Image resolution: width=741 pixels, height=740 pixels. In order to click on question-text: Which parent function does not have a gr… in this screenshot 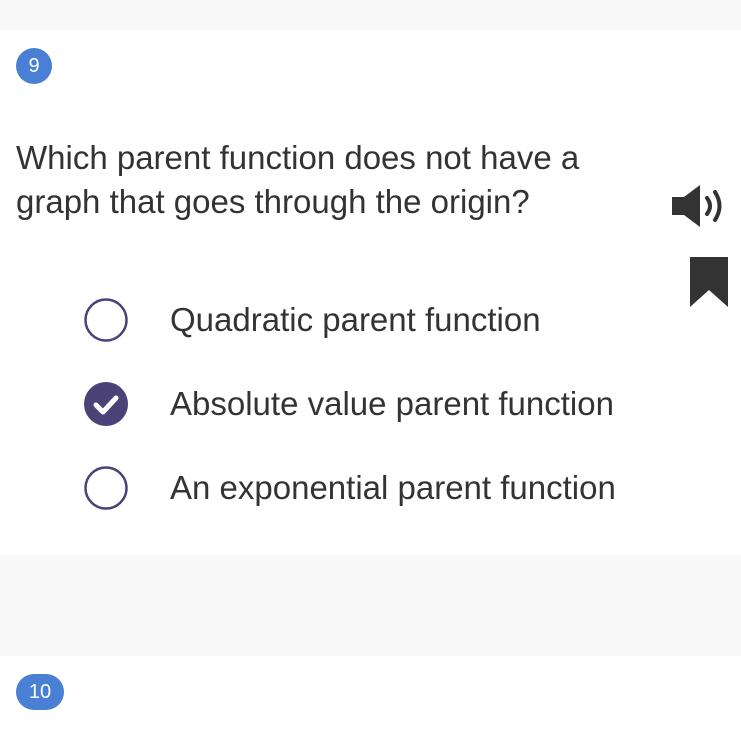, I will do `click(298, 179)`.